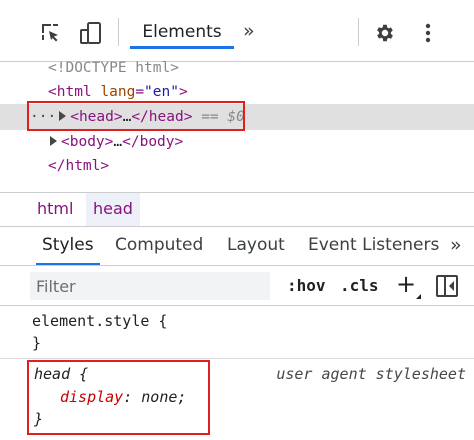 The width and height of the screenshot is (474, 440). I want to click on tab-styles: Styles, so click(68, 246).